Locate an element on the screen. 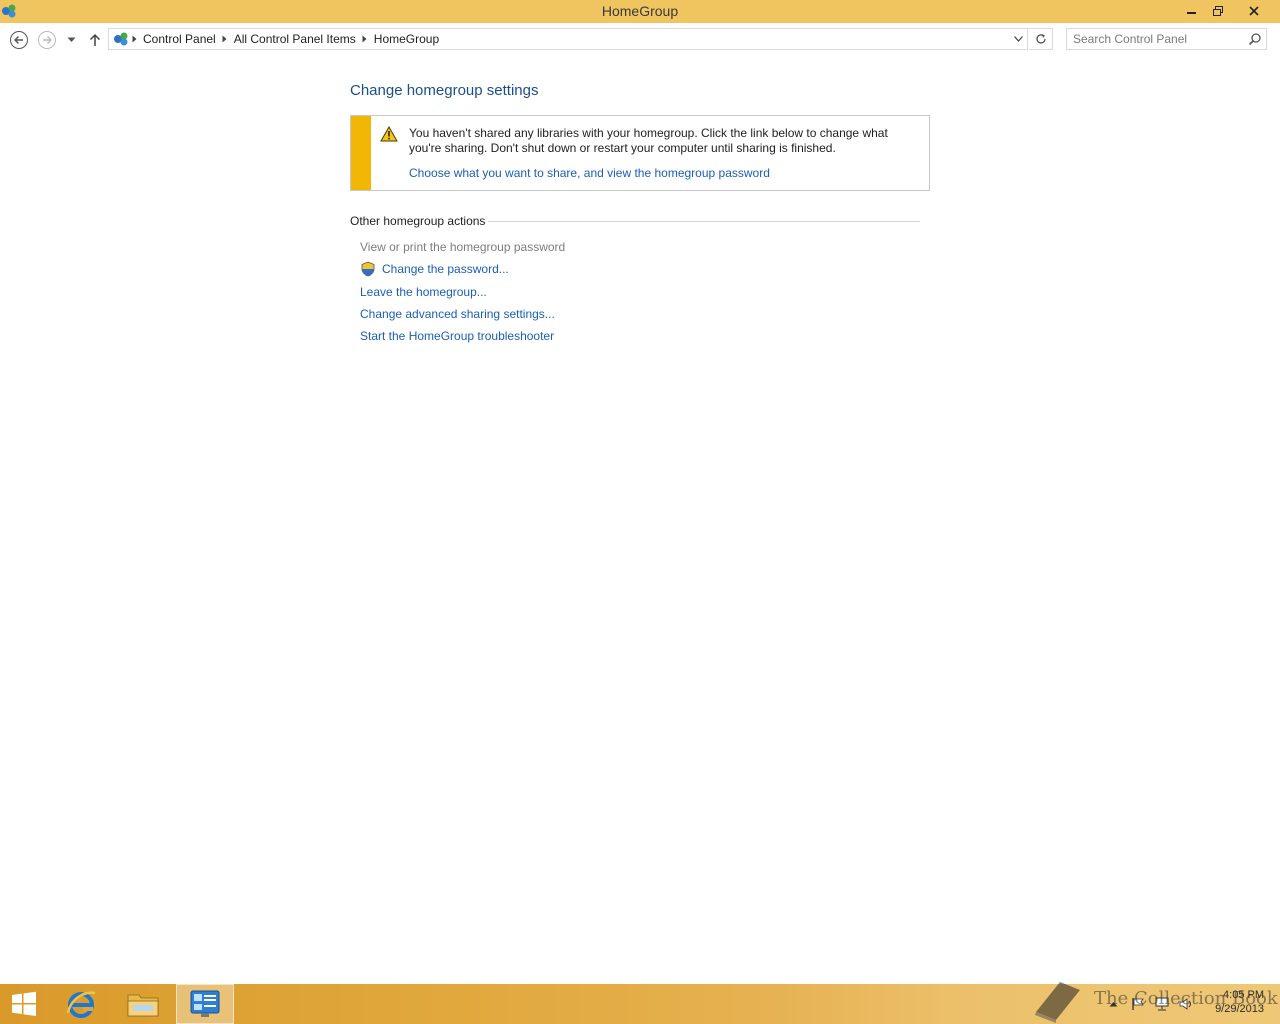  page-title: Change homegroup settings is located at coordinates (444, 90).